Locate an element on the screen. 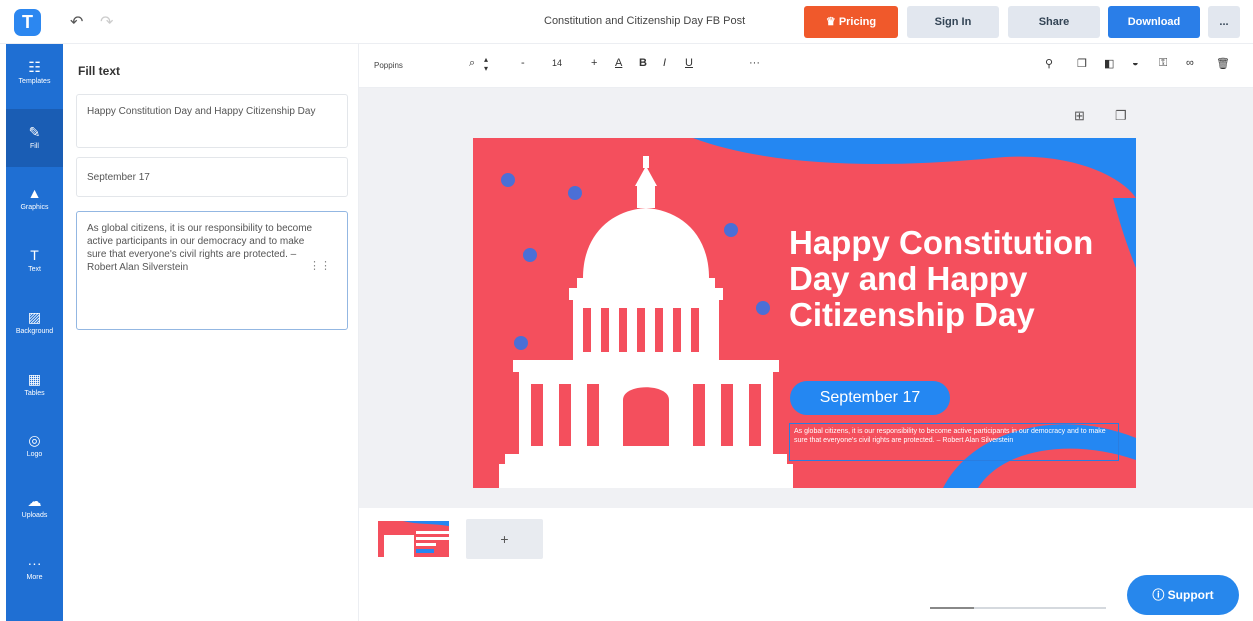  pricing-button: ♛ Pricing is located at coordinates (851, 22).